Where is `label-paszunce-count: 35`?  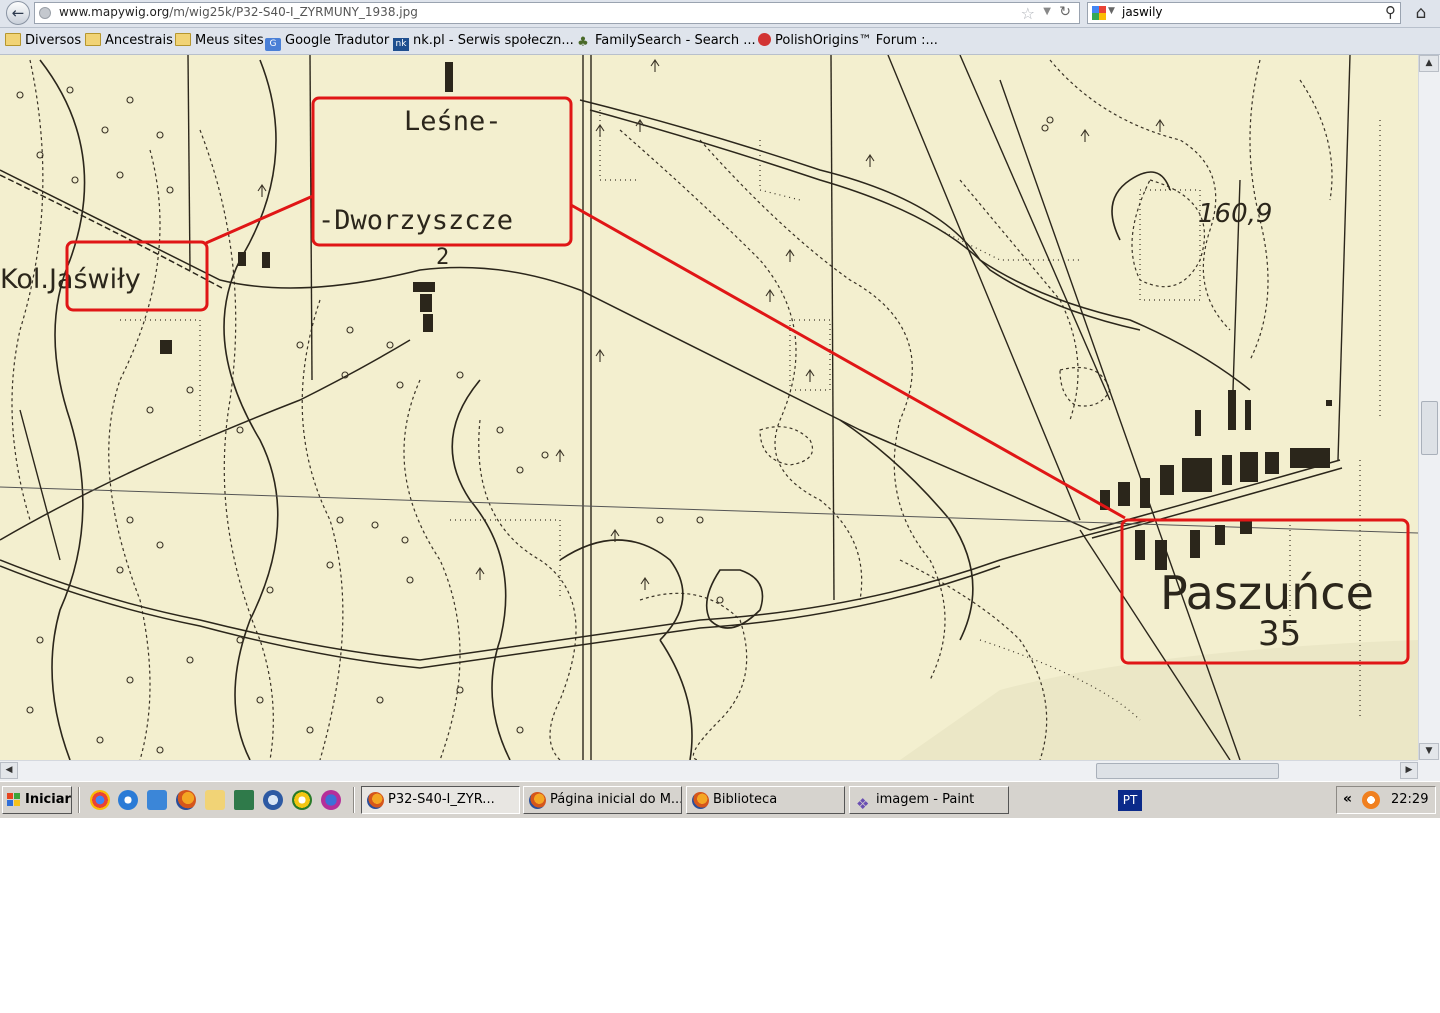
label-paszunce-count: 35 is located at coordinates (1279, 634).